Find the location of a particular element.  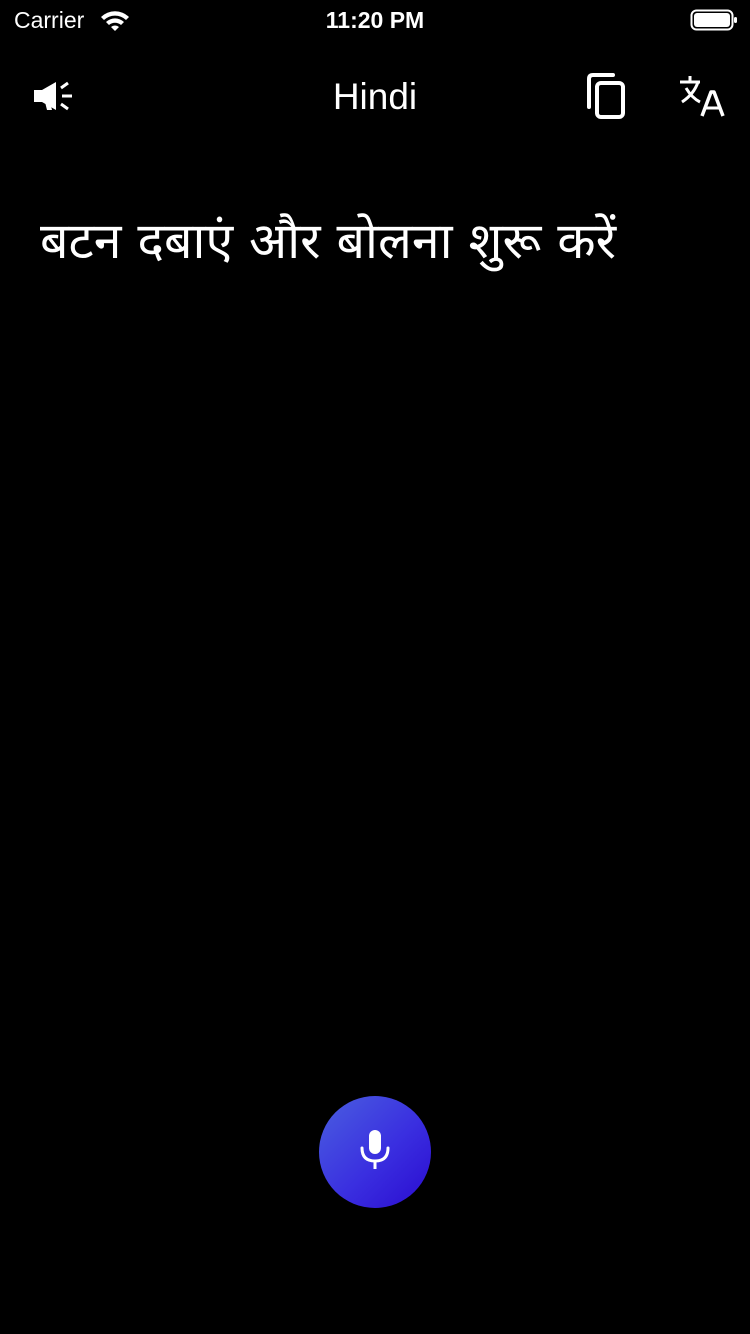

translate-button is located at coordinates (702, 98).